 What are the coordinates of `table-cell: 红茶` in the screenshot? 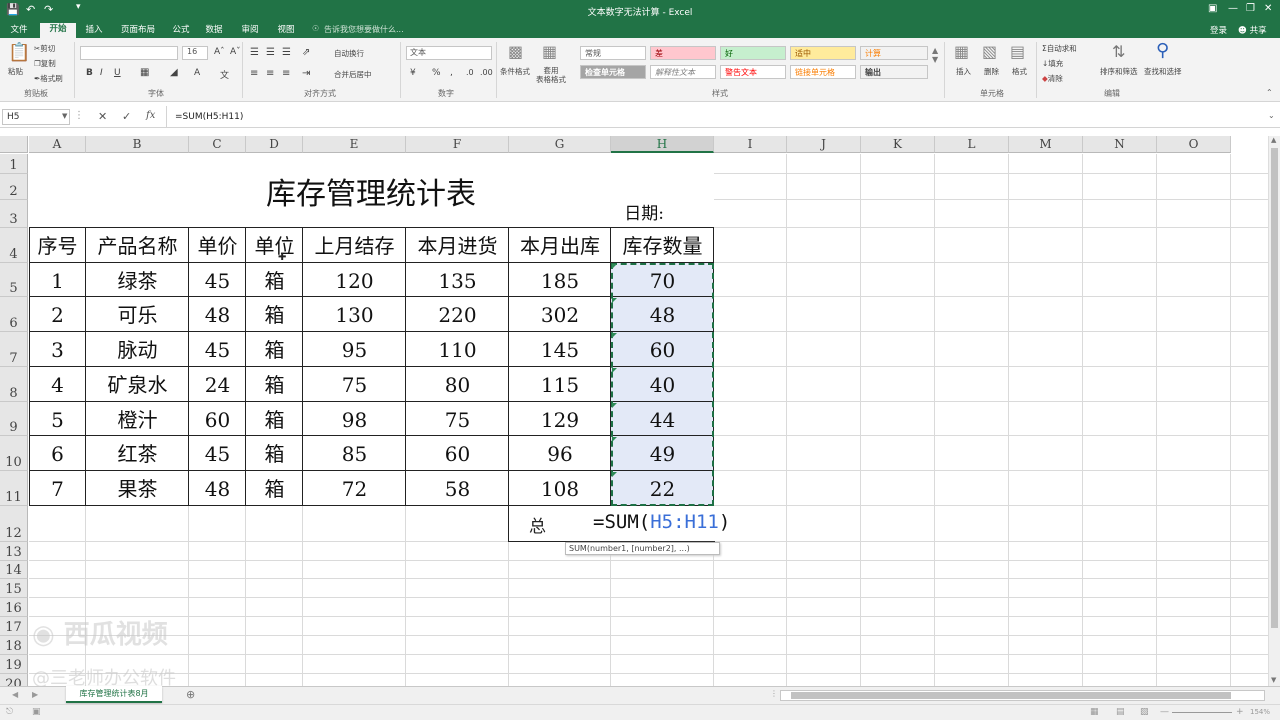 It's located at (137, 453).